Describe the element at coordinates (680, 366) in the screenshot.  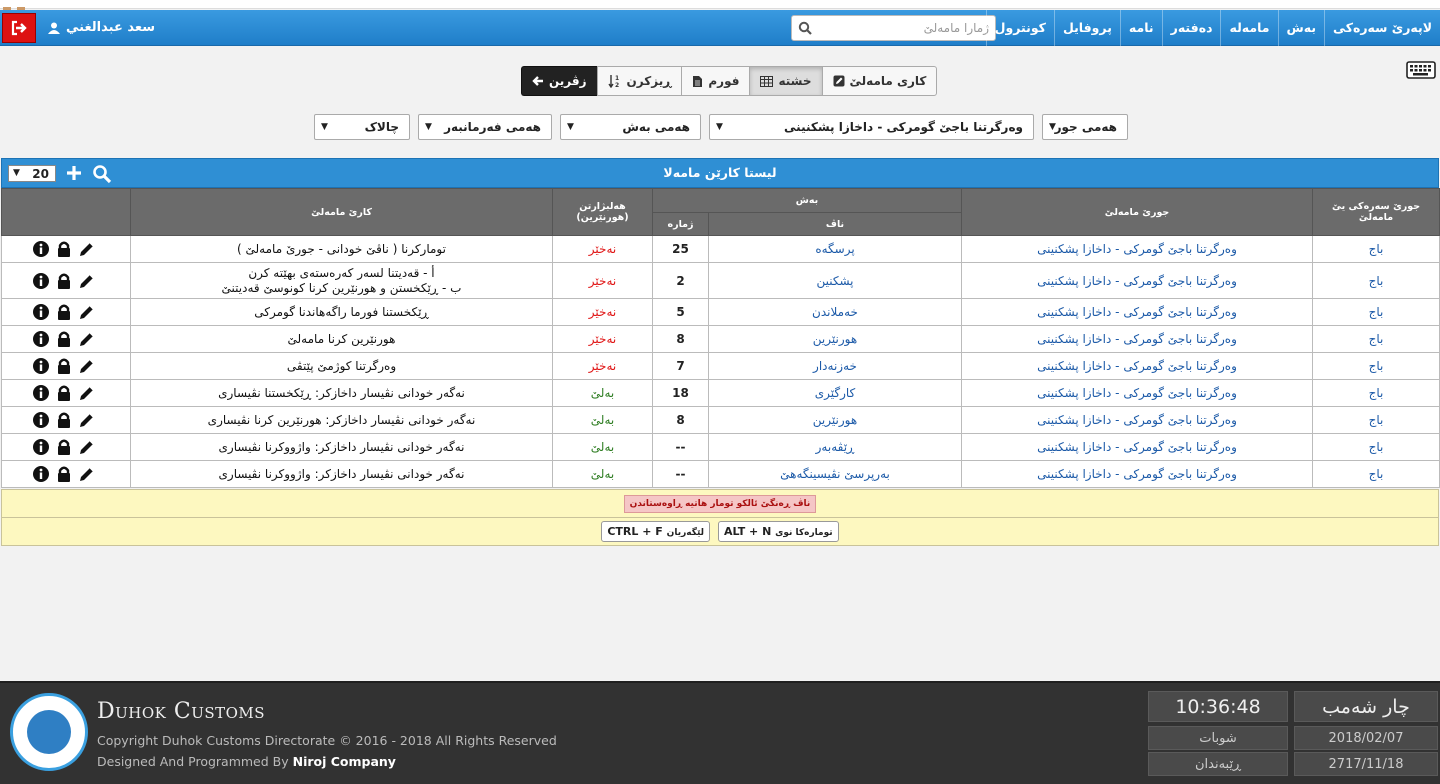
I see `cell-section-number: 7` at that location.